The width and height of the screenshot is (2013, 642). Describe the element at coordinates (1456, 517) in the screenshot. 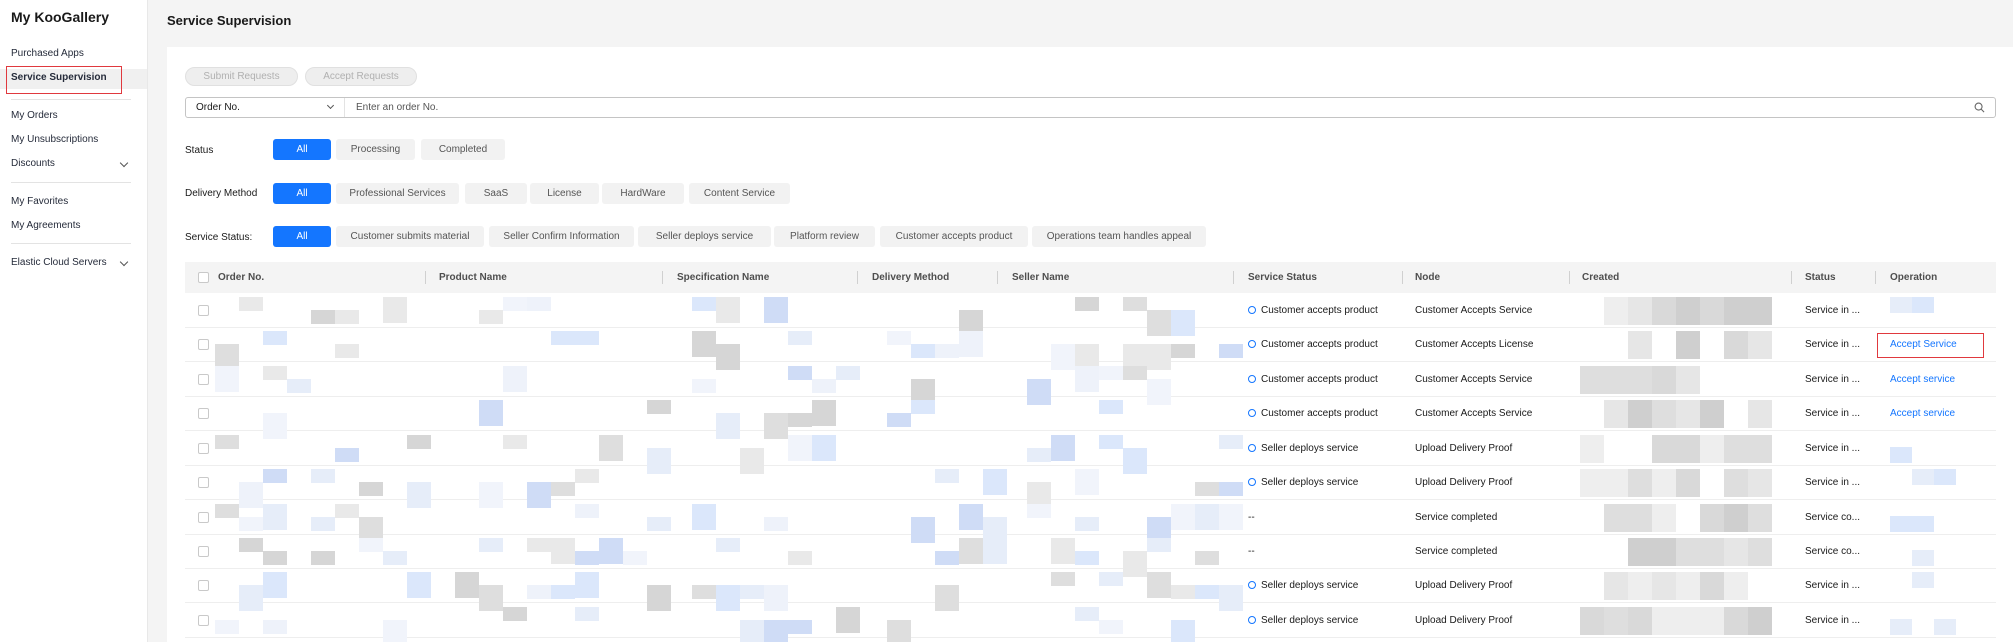

I see `node-cell: Service completed` at that location.